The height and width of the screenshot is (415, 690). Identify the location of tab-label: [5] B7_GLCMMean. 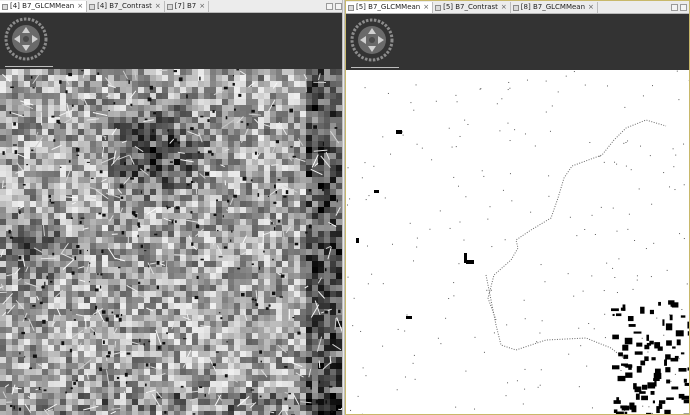
(388, 7).